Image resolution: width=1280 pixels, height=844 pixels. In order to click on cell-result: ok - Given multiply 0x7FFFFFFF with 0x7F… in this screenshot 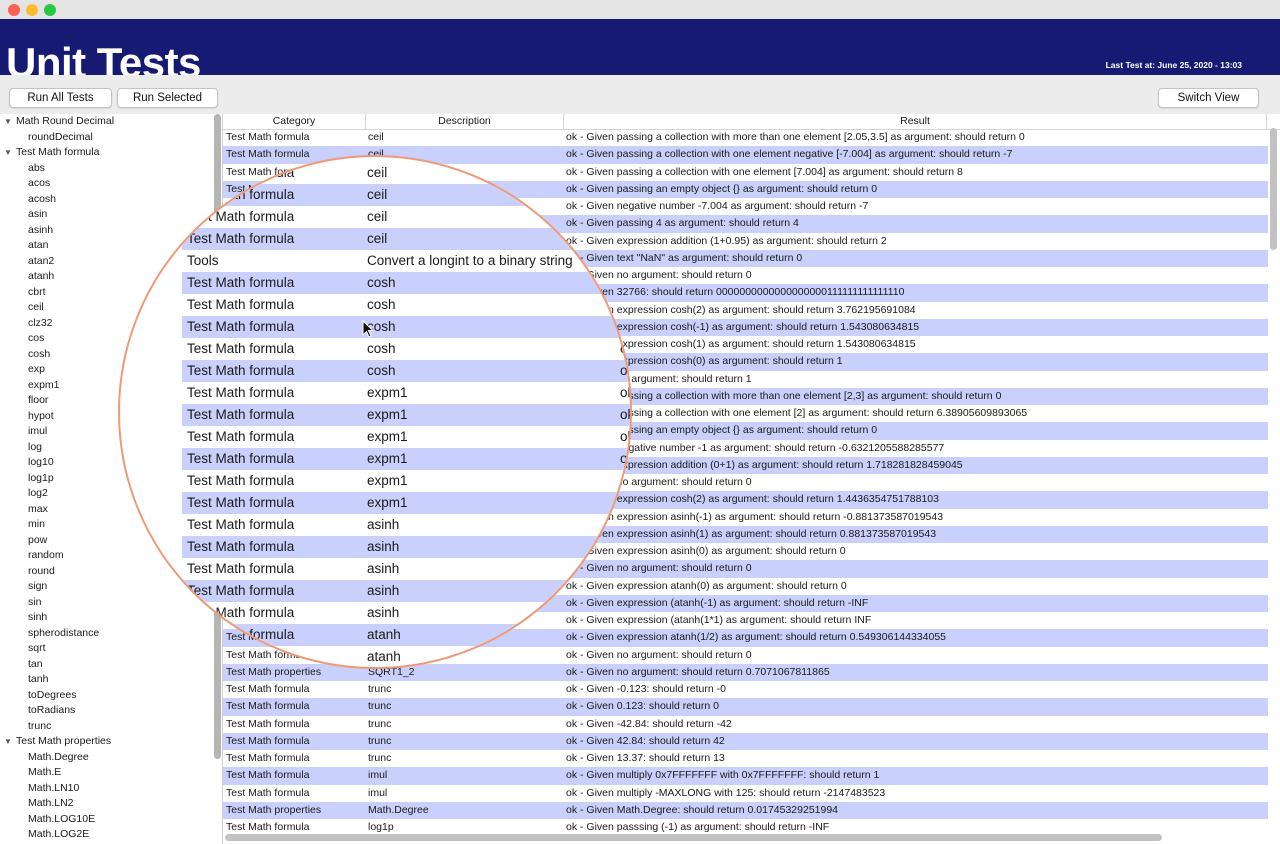, I will do `click(723, 775)`.